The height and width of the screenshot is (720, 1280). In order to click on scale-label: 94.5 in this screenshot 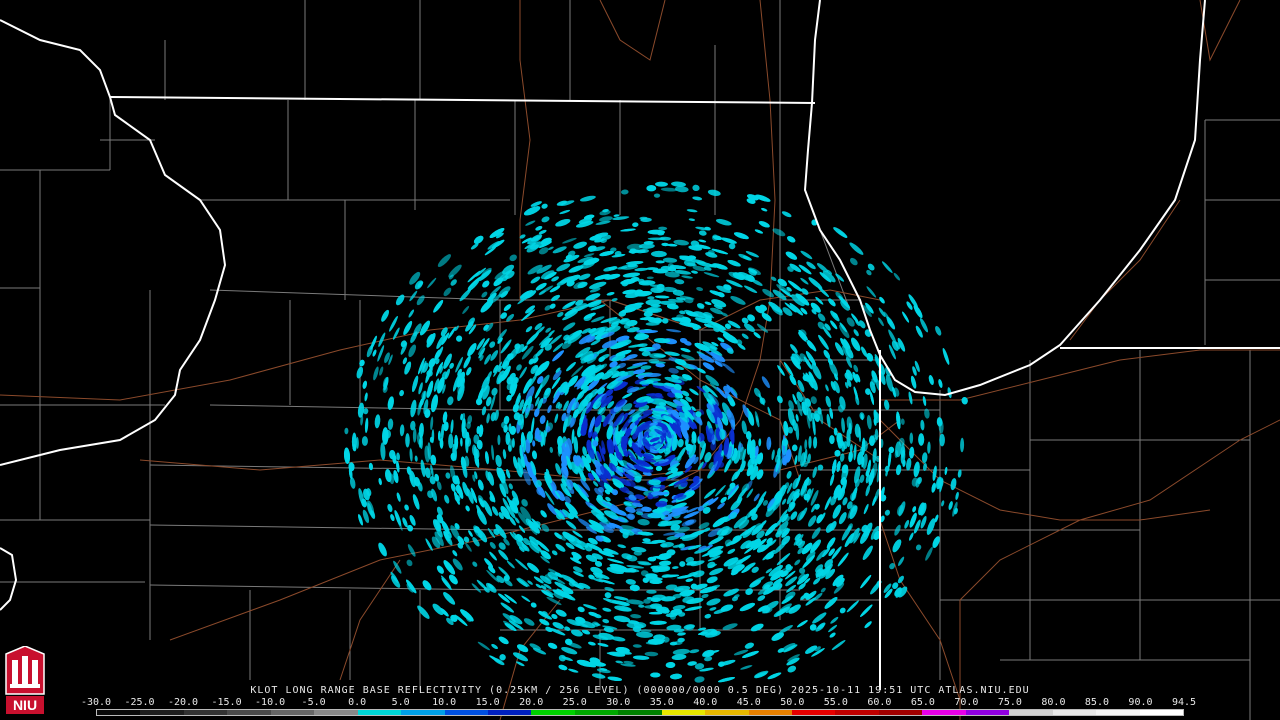, I will do `click(1184, 702)`.